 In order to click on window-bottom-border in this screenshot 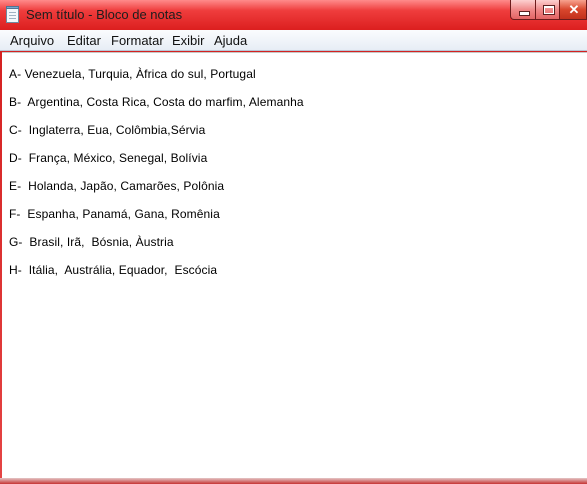, I will do `click(293, 481)`.